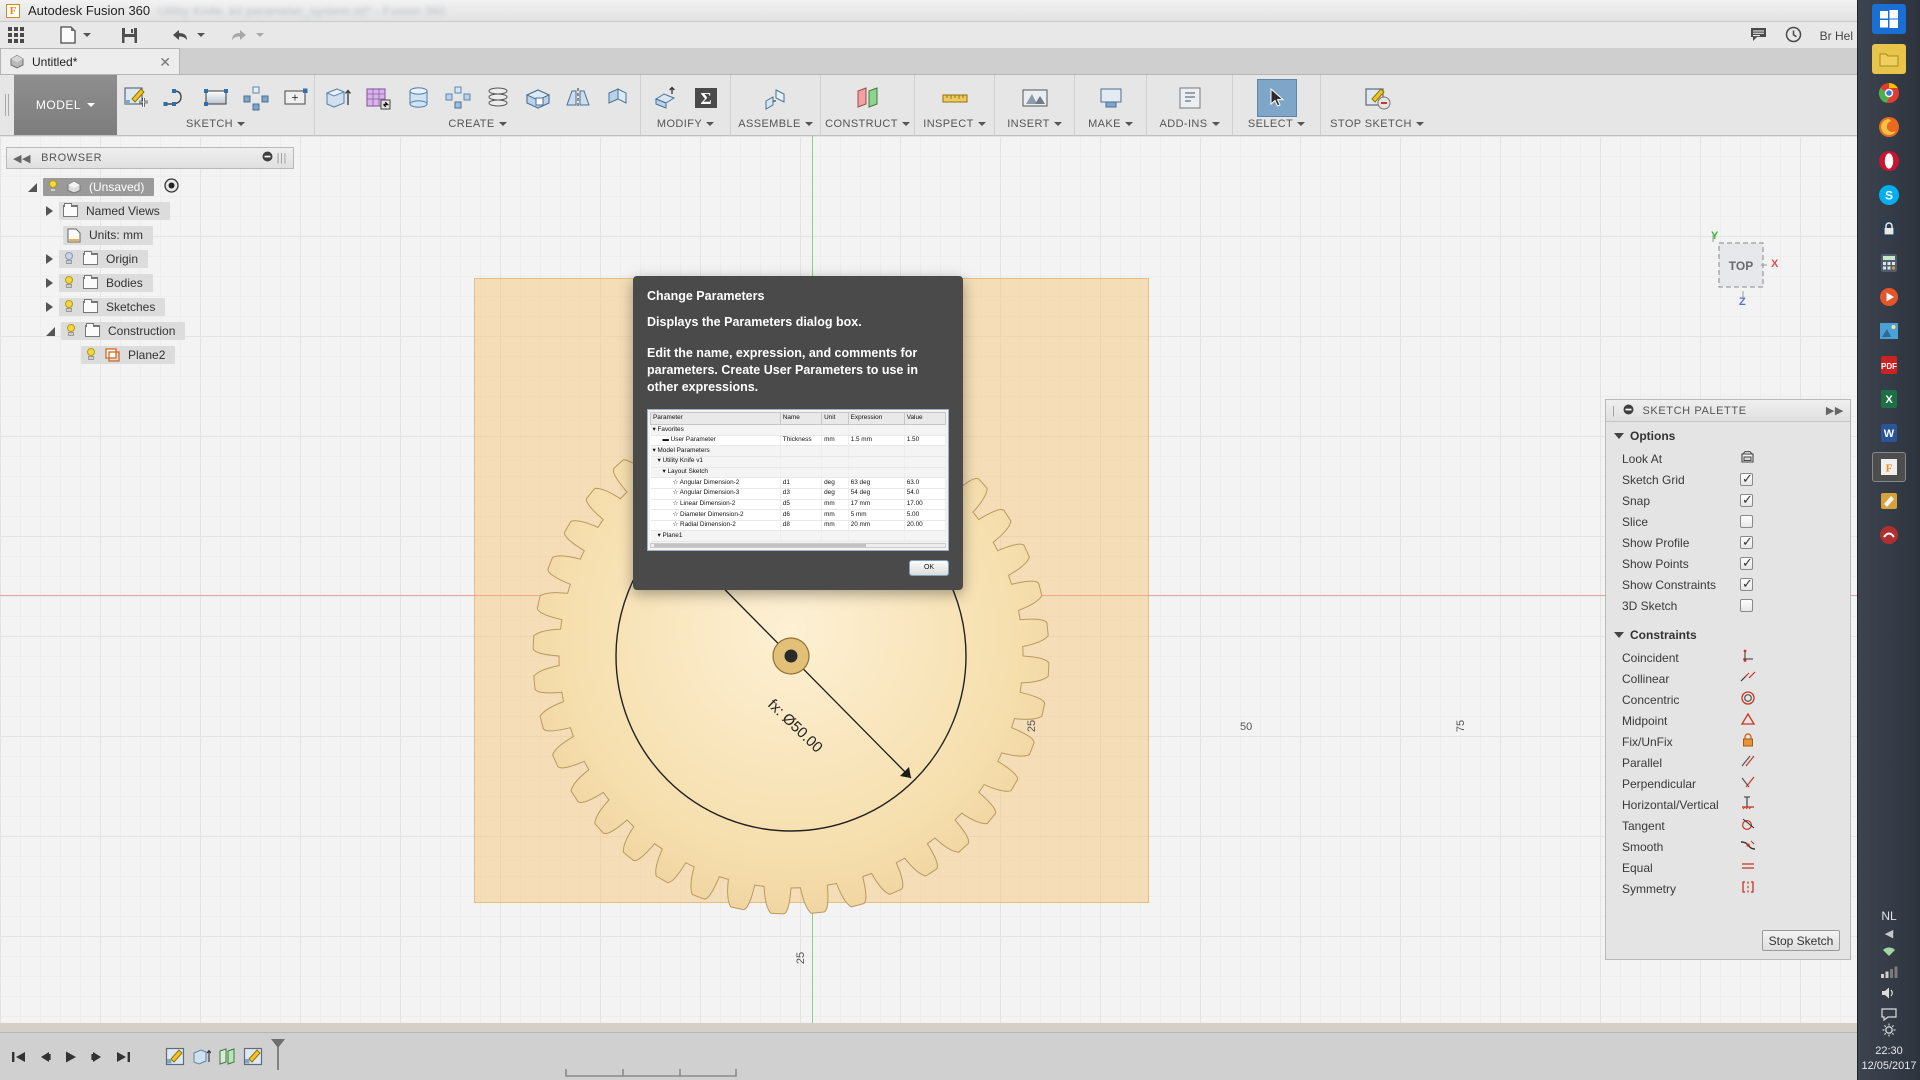 Image resolution: width=1920 pixels, height=1080 pixels. I want to click on options-section-header: Options, so click(1728, 435).